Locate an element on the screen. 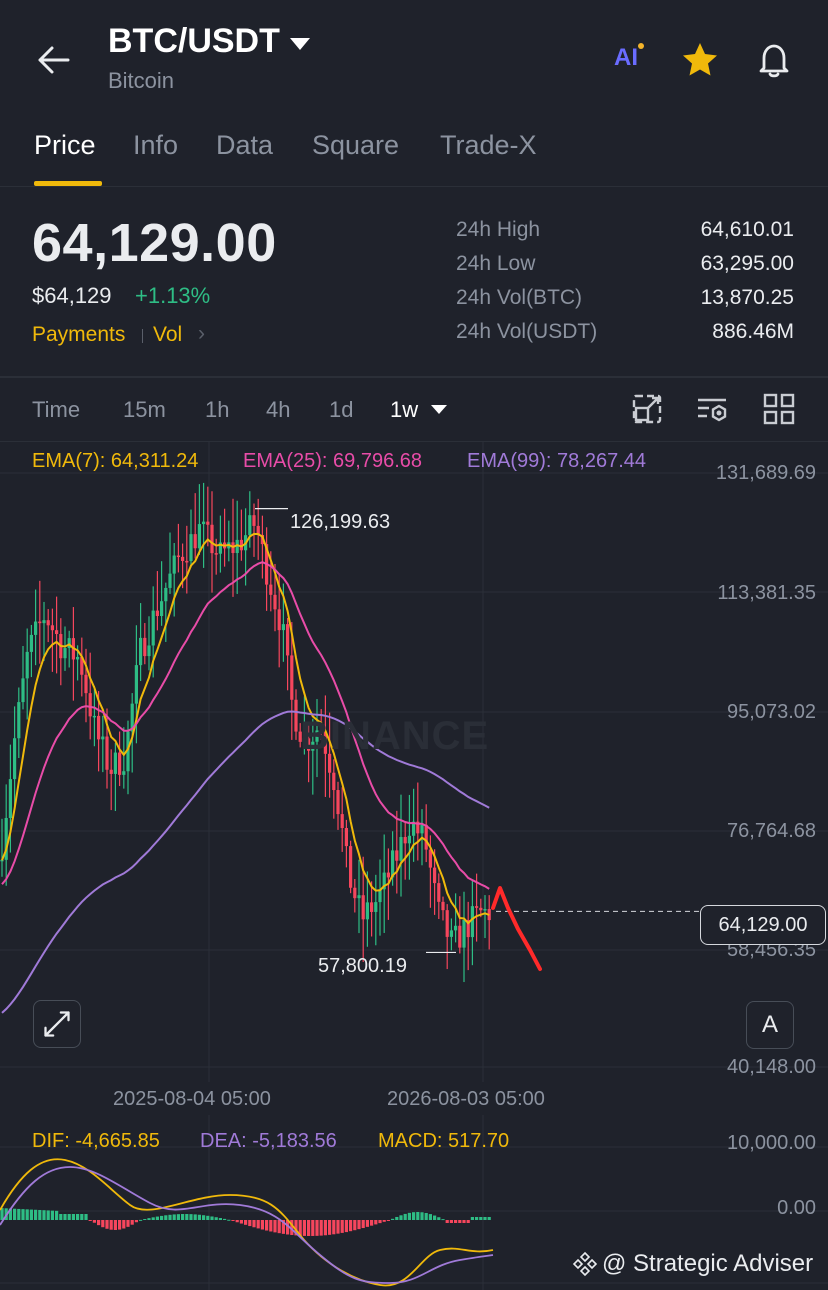 This screenshot has height=1290, width=828. tab-price: Price is located at coordinates (65, 145).